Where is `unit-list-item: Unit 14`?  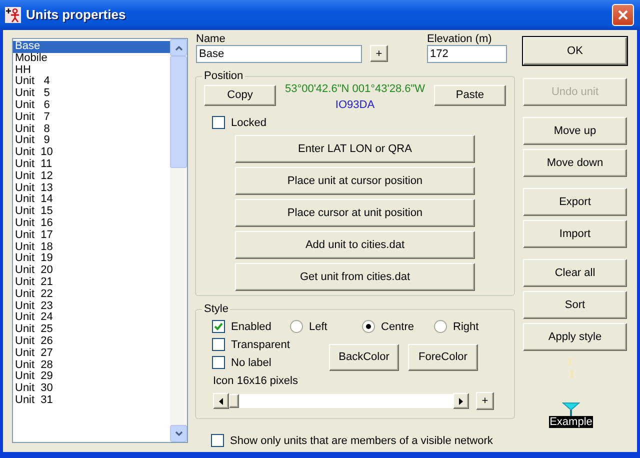 unit-list-item: Unit 14 is located at coordinates (91, 200).